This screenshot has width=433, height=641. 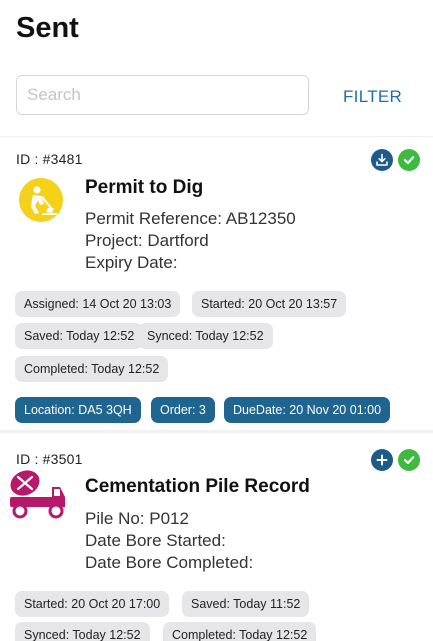 I want to click on date-bore-completed: Date Bore Completed:, so click(x=169, y=562).